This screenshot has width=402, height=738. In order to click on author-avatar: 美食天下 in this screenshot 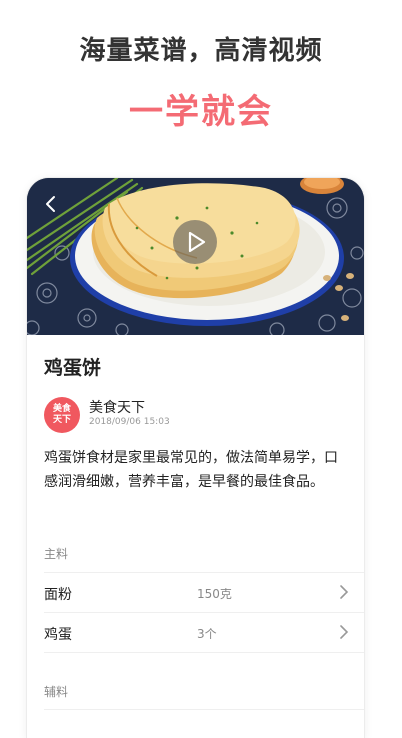, I will do `click(62, 415)`.